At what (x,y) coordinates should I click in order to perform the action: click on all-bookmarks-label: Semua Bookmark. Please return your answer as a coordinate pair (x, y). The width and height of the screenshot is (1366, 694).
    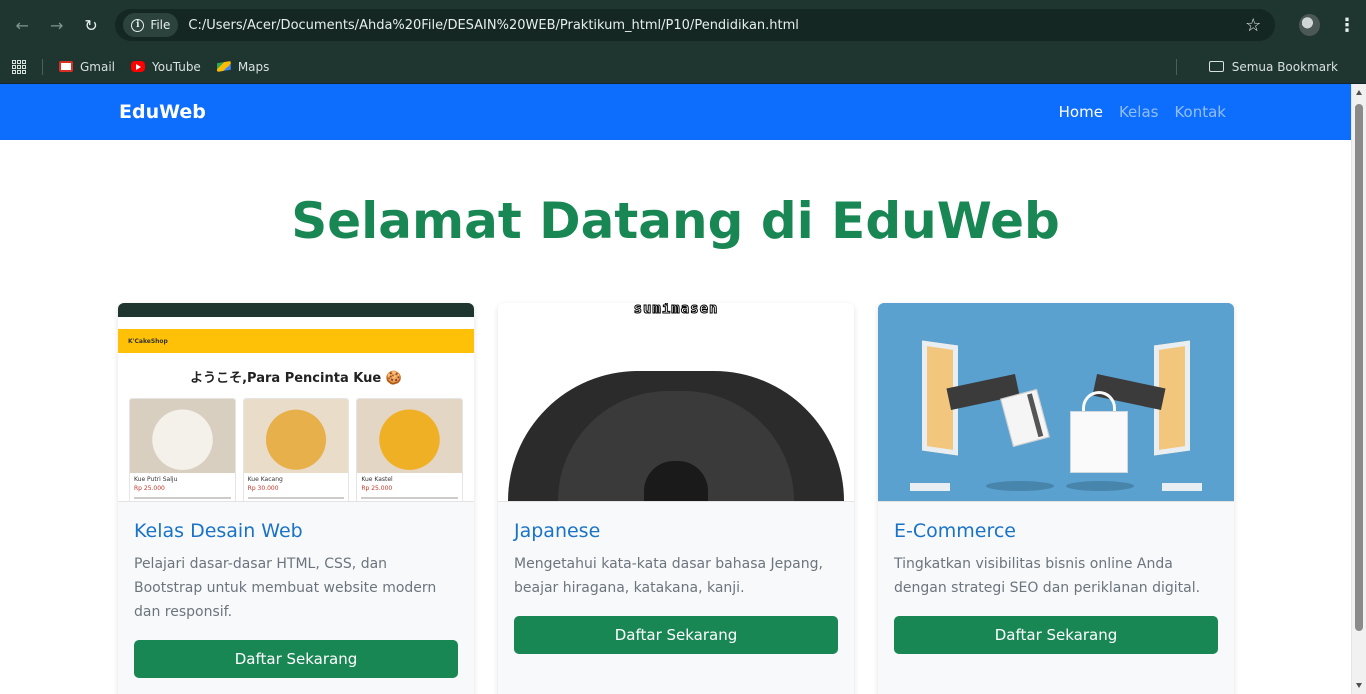
    Looking at the image, I should click on (1284, 66).